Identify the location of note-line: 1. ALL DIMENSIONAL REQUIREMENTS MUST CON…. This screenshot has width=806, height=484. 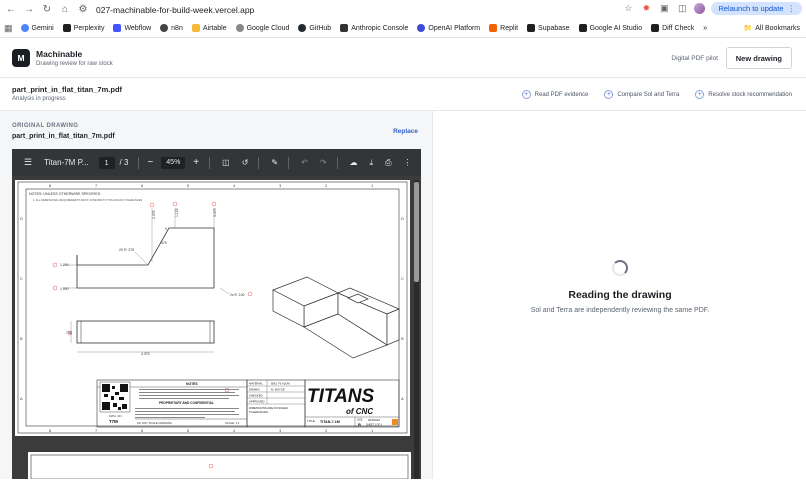
(87, 200).